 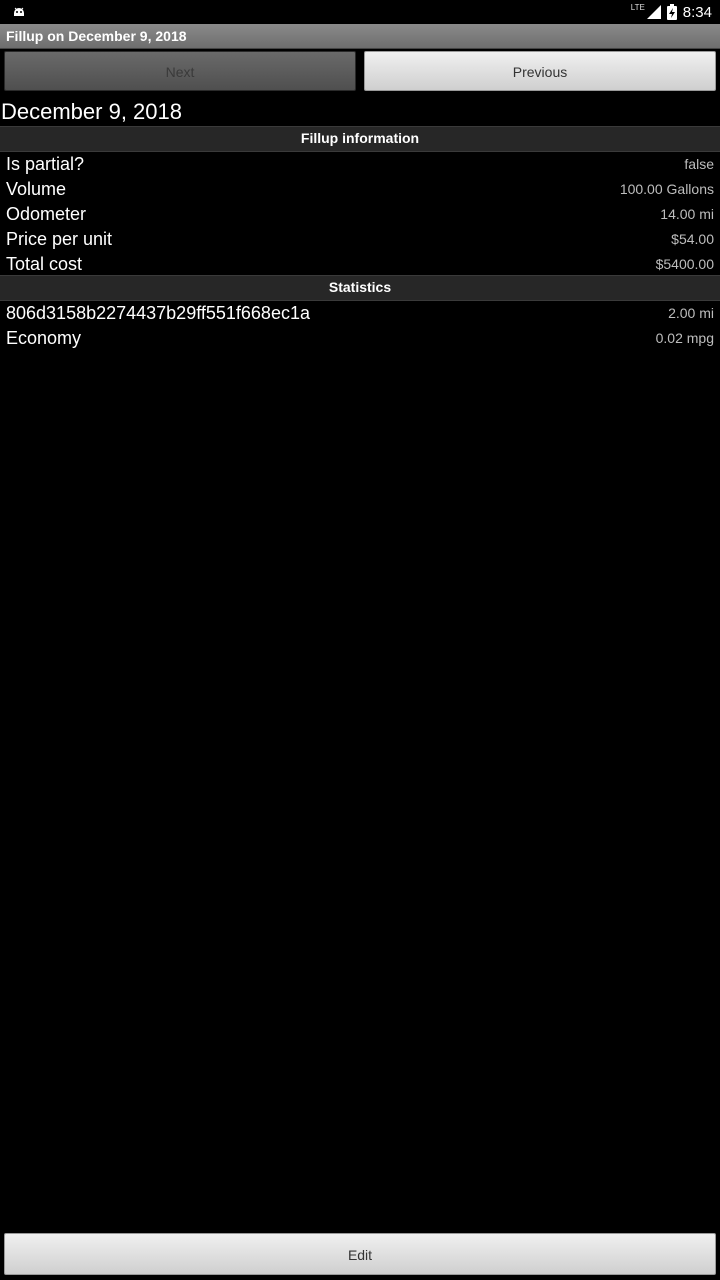 I want to click on row-value: 0.02 mpg, so click(x=684, y=338).